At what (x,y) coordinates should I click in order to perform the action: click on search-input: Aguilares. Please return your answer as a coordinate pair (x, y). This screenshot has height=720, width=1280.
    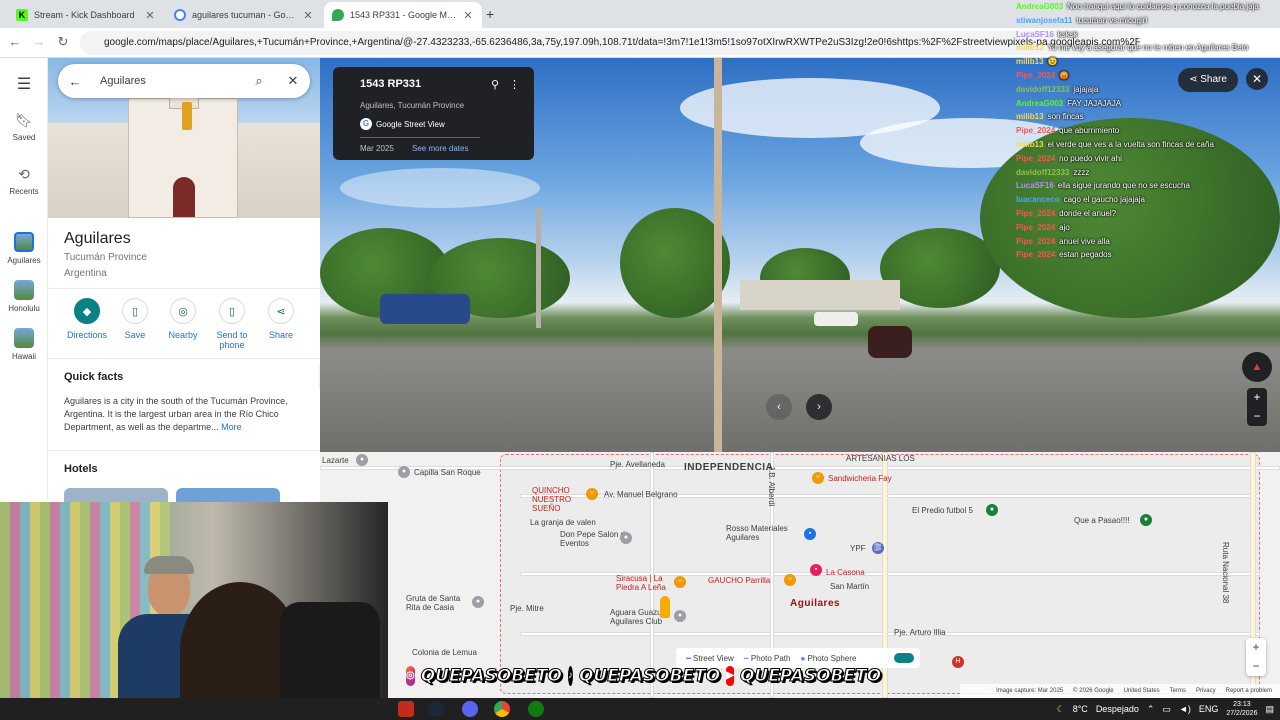
    Looking at the image, I should click on (167, 81).